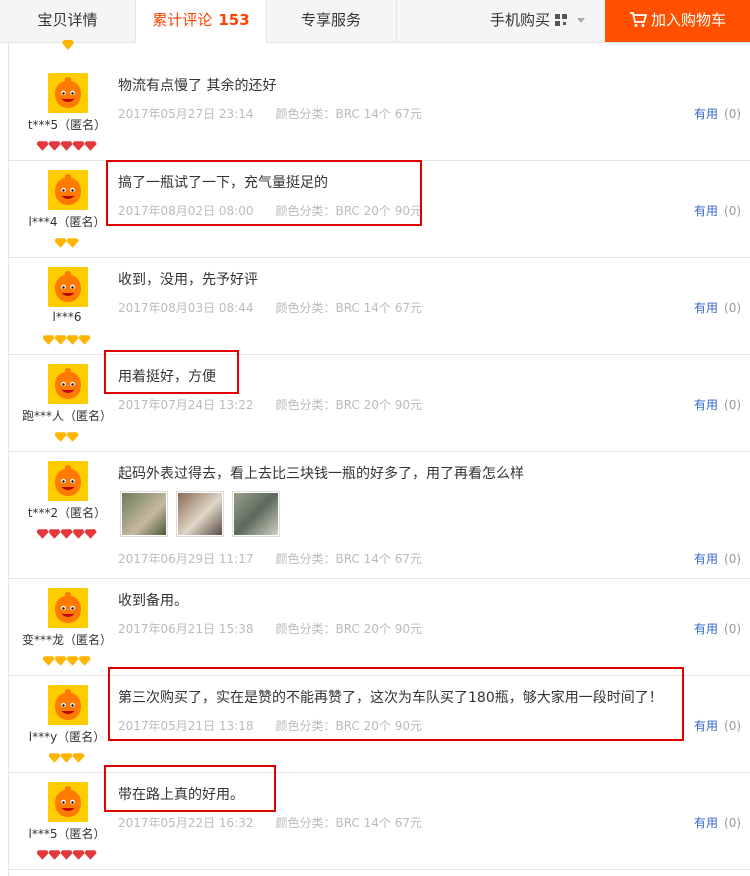  What do you see at coordinates (270, 822) in the screenshot?
I see `review-meta: 2017年05月22日 16:32 颜色分类：BRC 14个 67元` at bounding box center [270, 822].